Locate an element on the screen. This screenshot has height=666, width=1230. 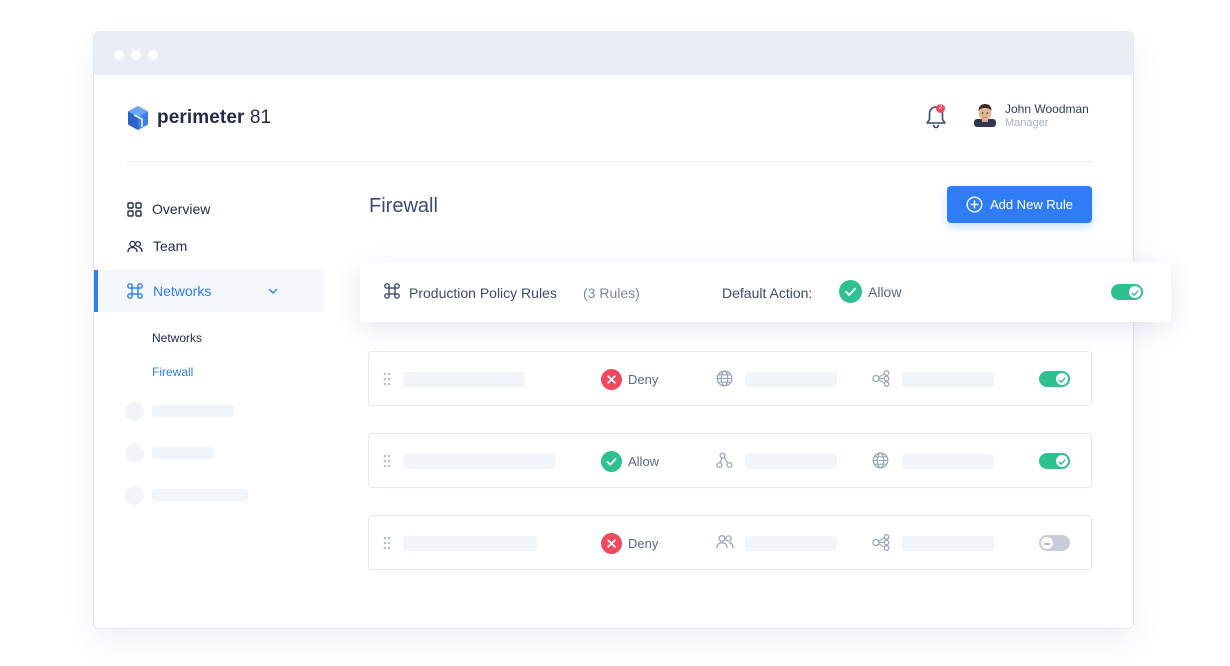
policy-name: Production Policy Rules is located at coordinates (483, 293).